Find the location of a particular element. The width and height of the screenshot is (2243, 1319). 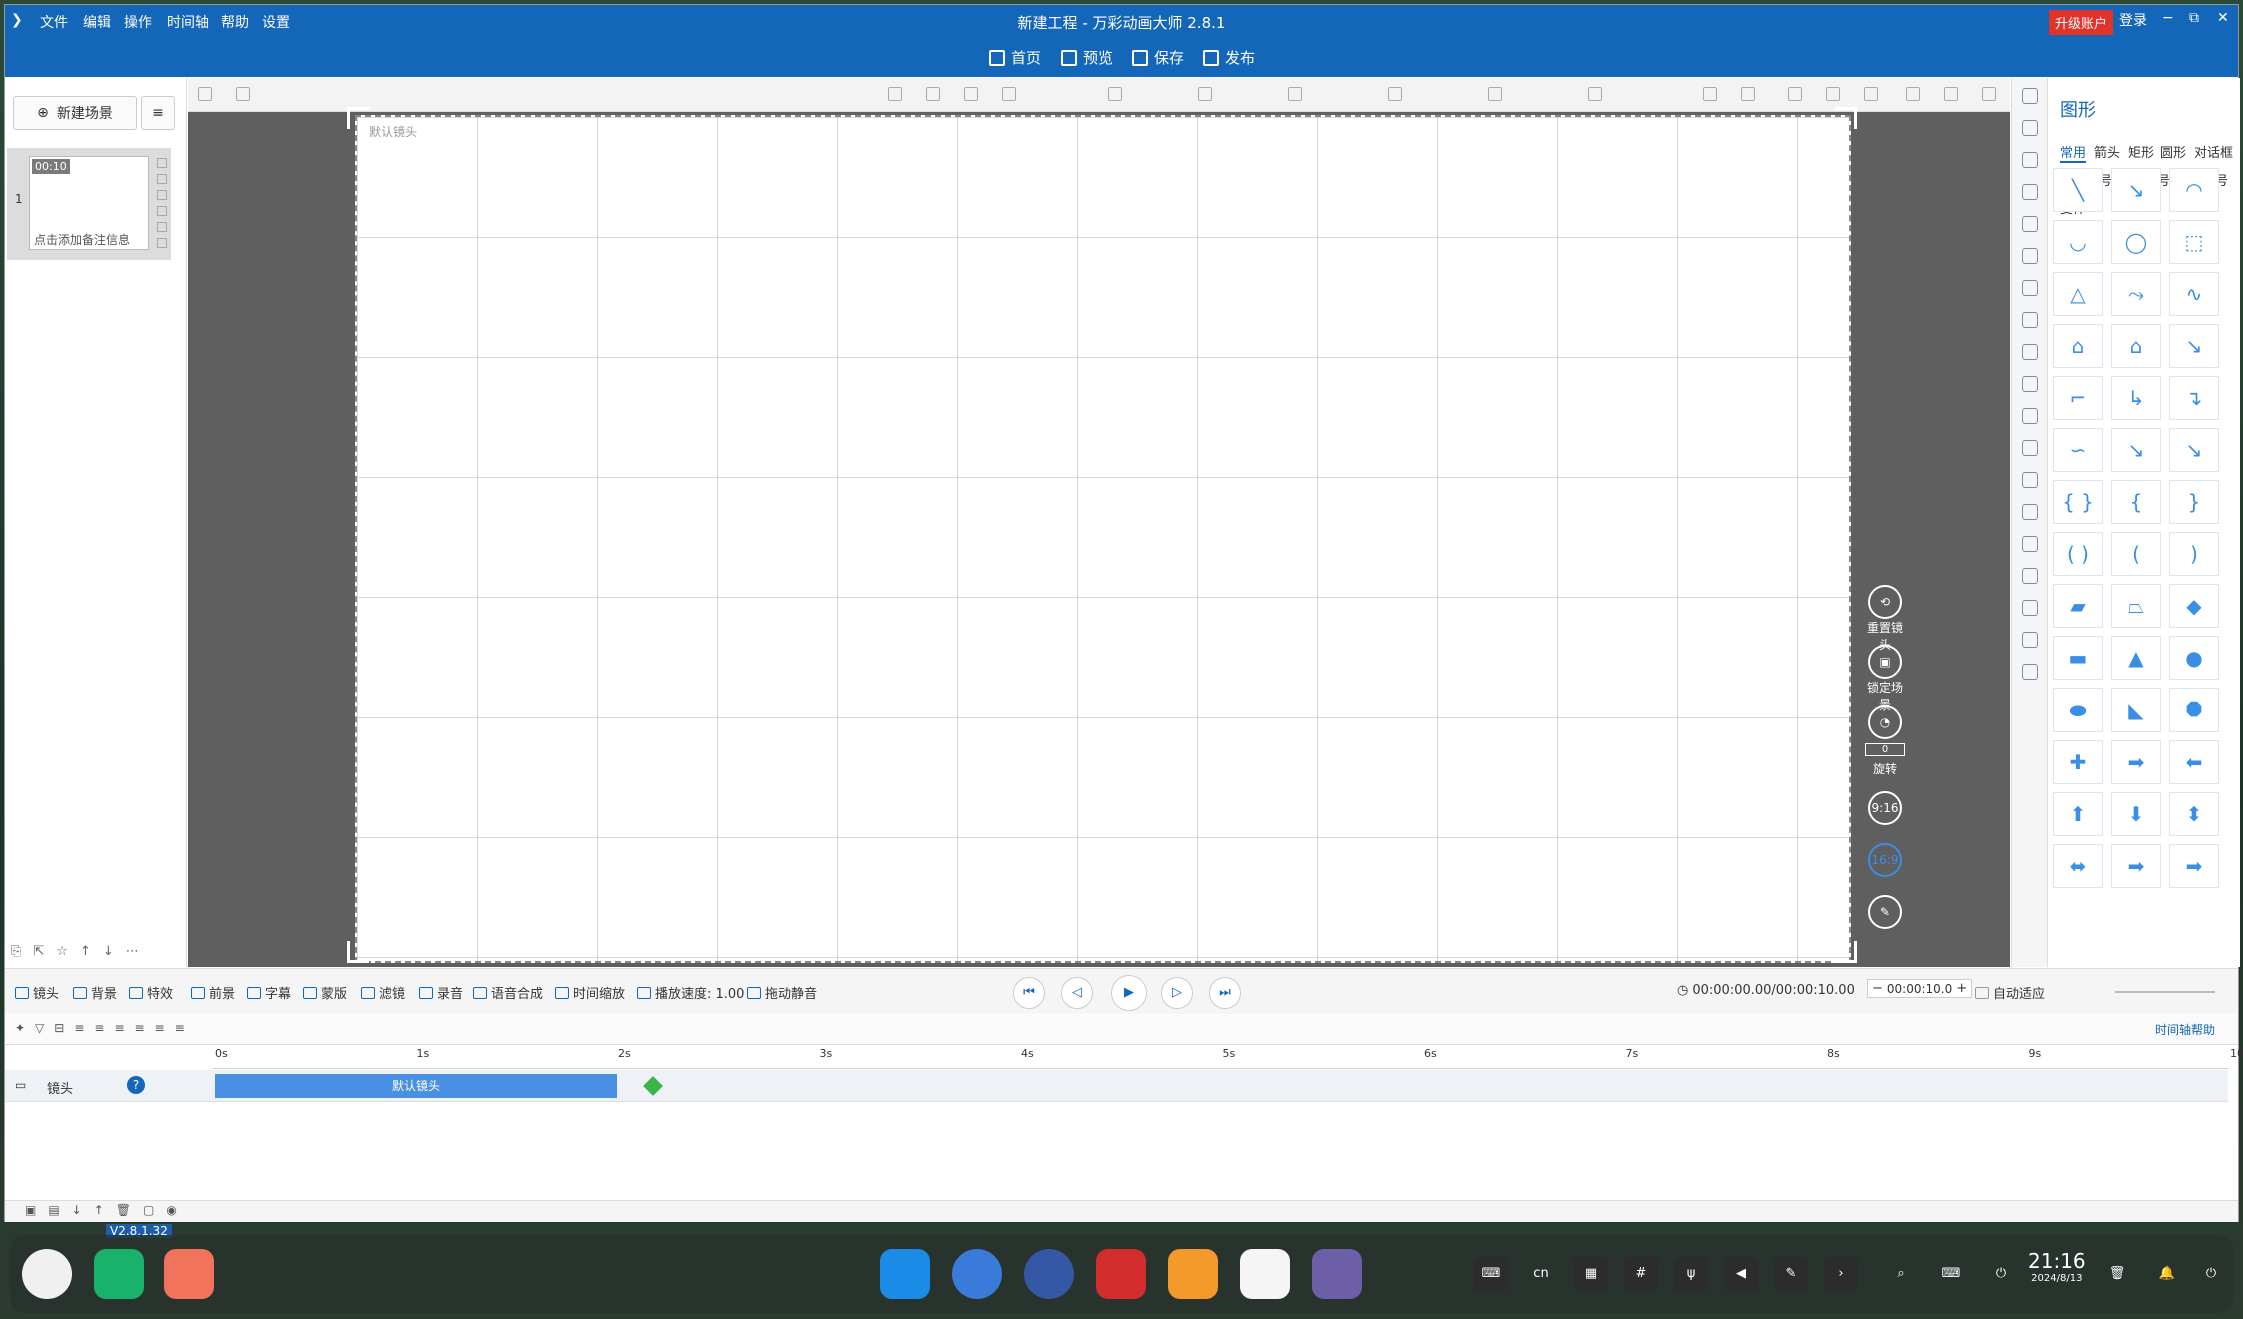

text-icon is located at coordinates (2030, 192).